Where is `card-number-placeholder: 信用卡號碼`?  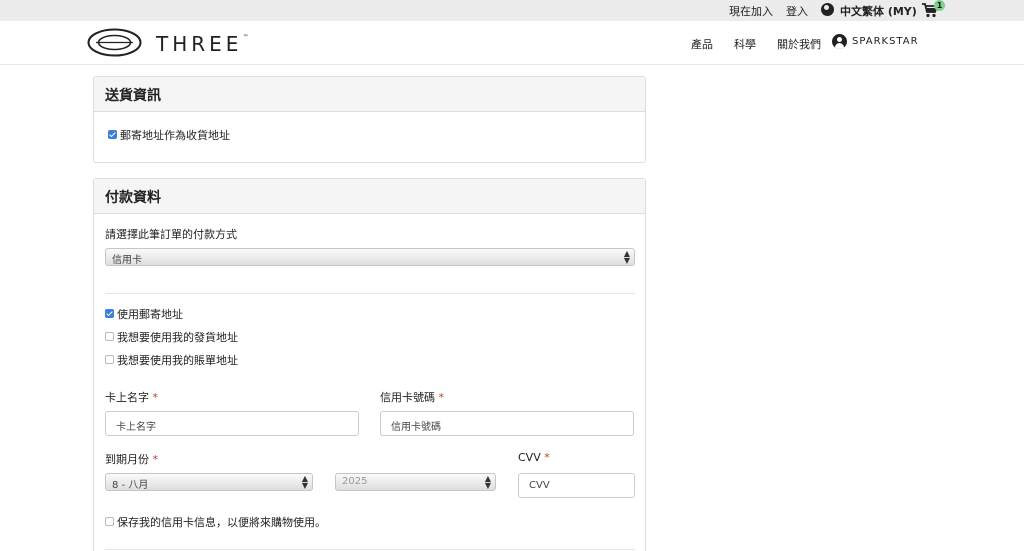
card-number-placeholder: 信用卡號碼 is located at coordinates (416, 427).